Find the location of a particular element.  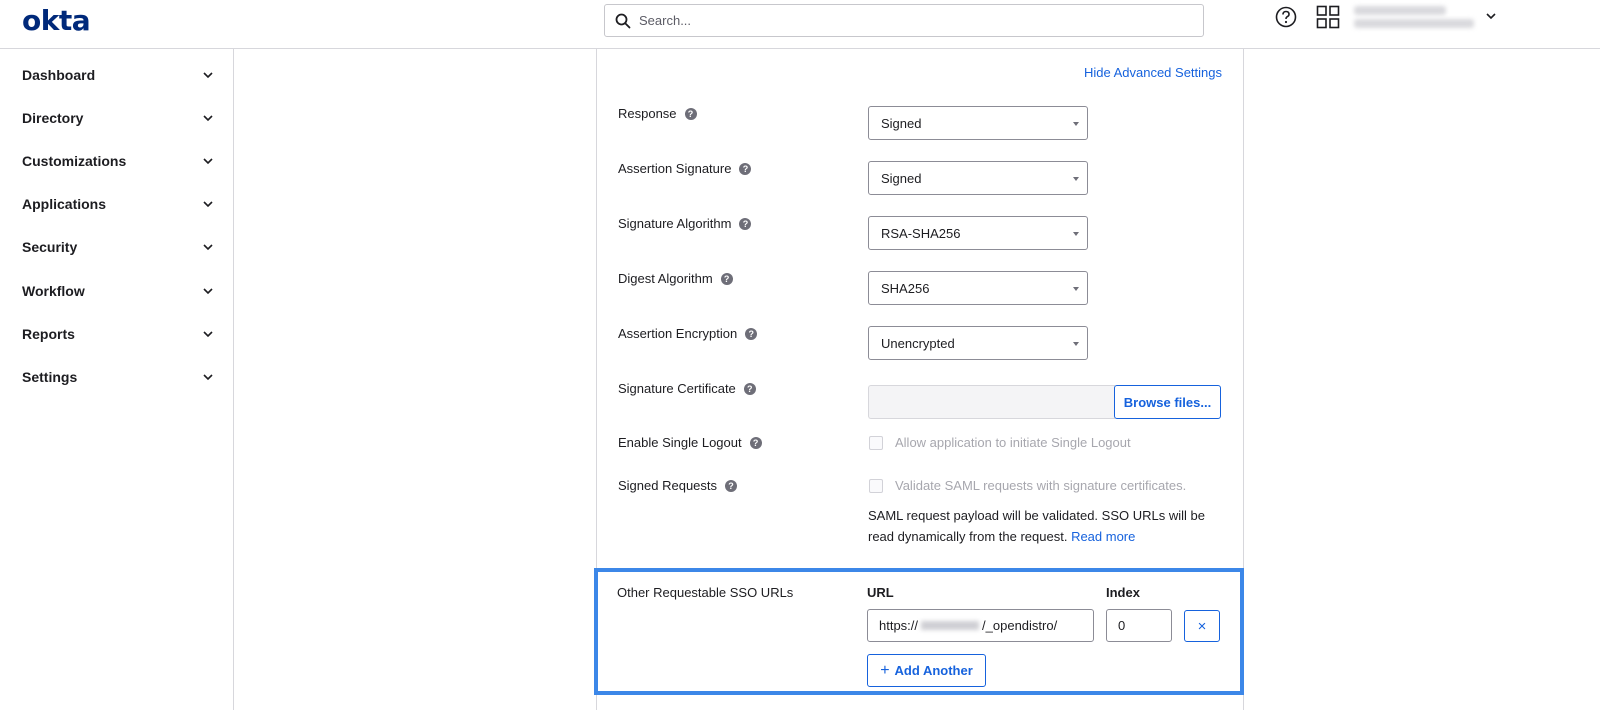

sidebar-item-settings: Settings is located at coordinates (118, 377).